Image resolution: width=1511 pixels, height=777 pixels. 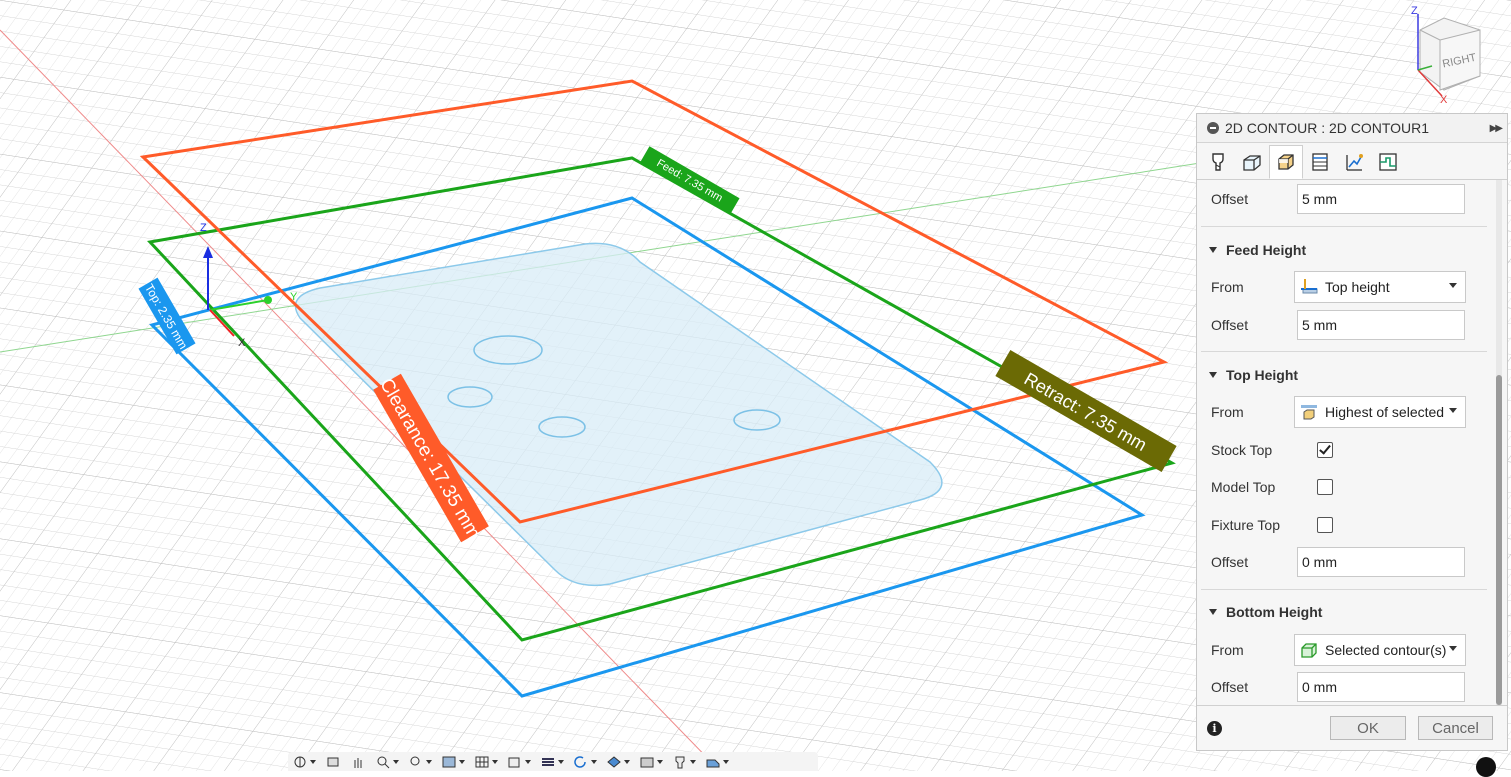 I want to click on section-icon, so click(x=548, y=761).